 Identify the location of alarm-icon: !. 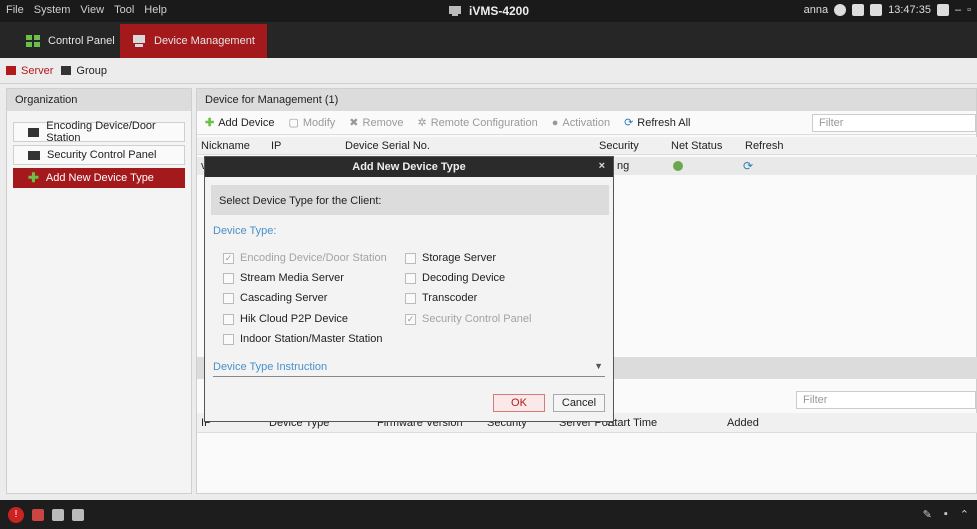
(16, 515).